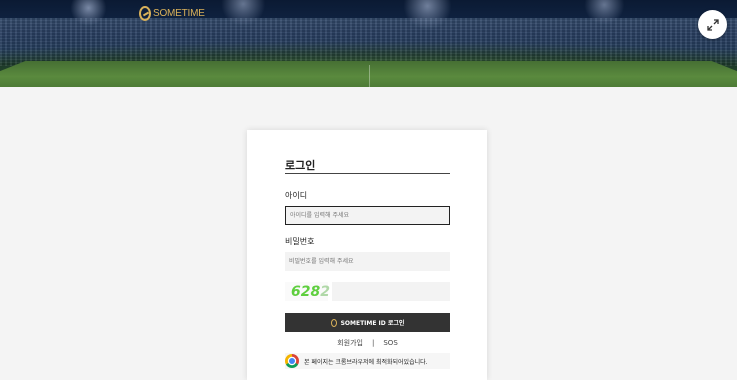 This screenshot has height=380, width=737. I want to click on fullscreen-button, so click(712, 24).